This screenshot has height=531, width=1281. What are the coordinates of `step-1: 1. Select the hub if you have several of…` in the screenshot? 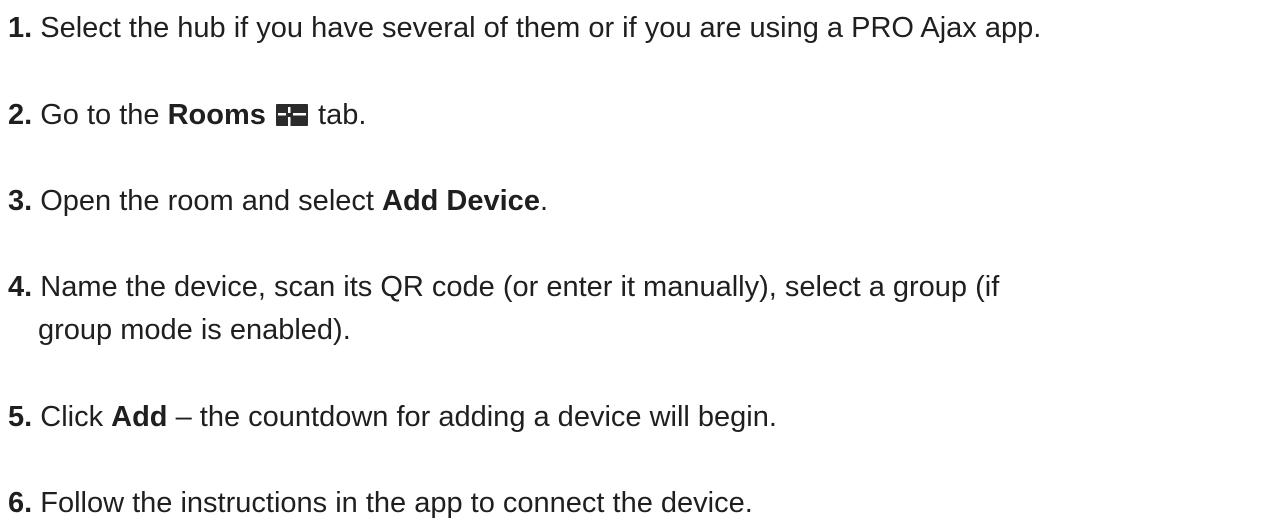 It's located at (641, 28).